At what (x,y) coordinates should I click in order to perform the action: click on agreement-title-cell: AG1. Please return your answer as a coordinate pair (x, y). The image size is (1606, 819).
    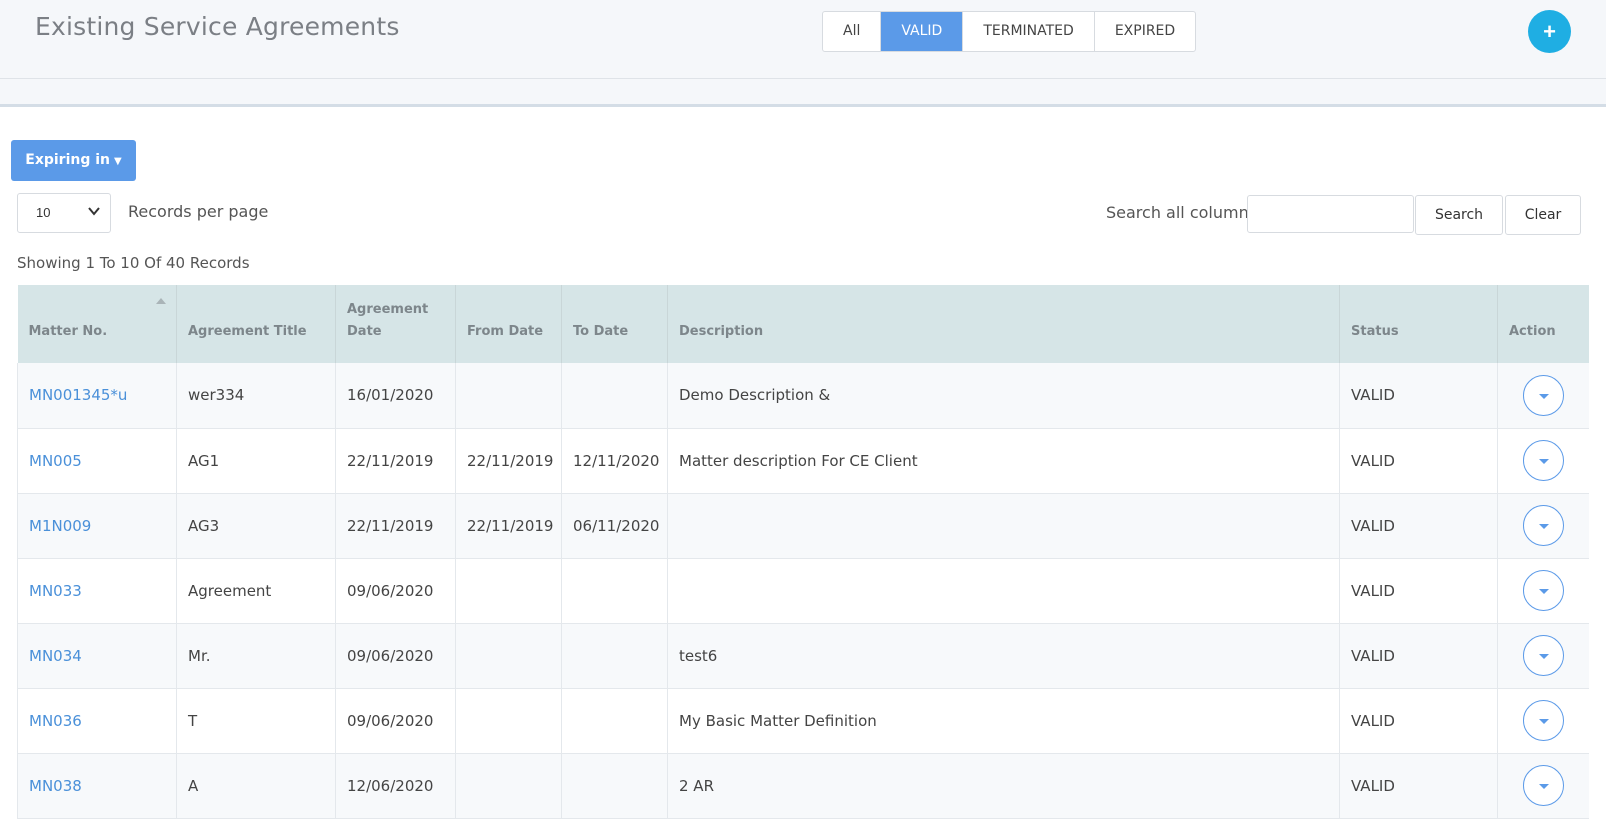
    Looking at the image, I should click on (256, 461).